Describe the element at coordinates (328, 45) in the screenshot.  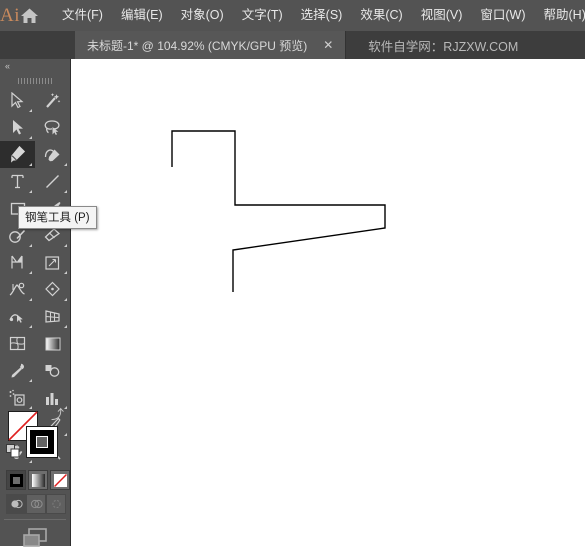
I see `close-icon: ✕` at that location.